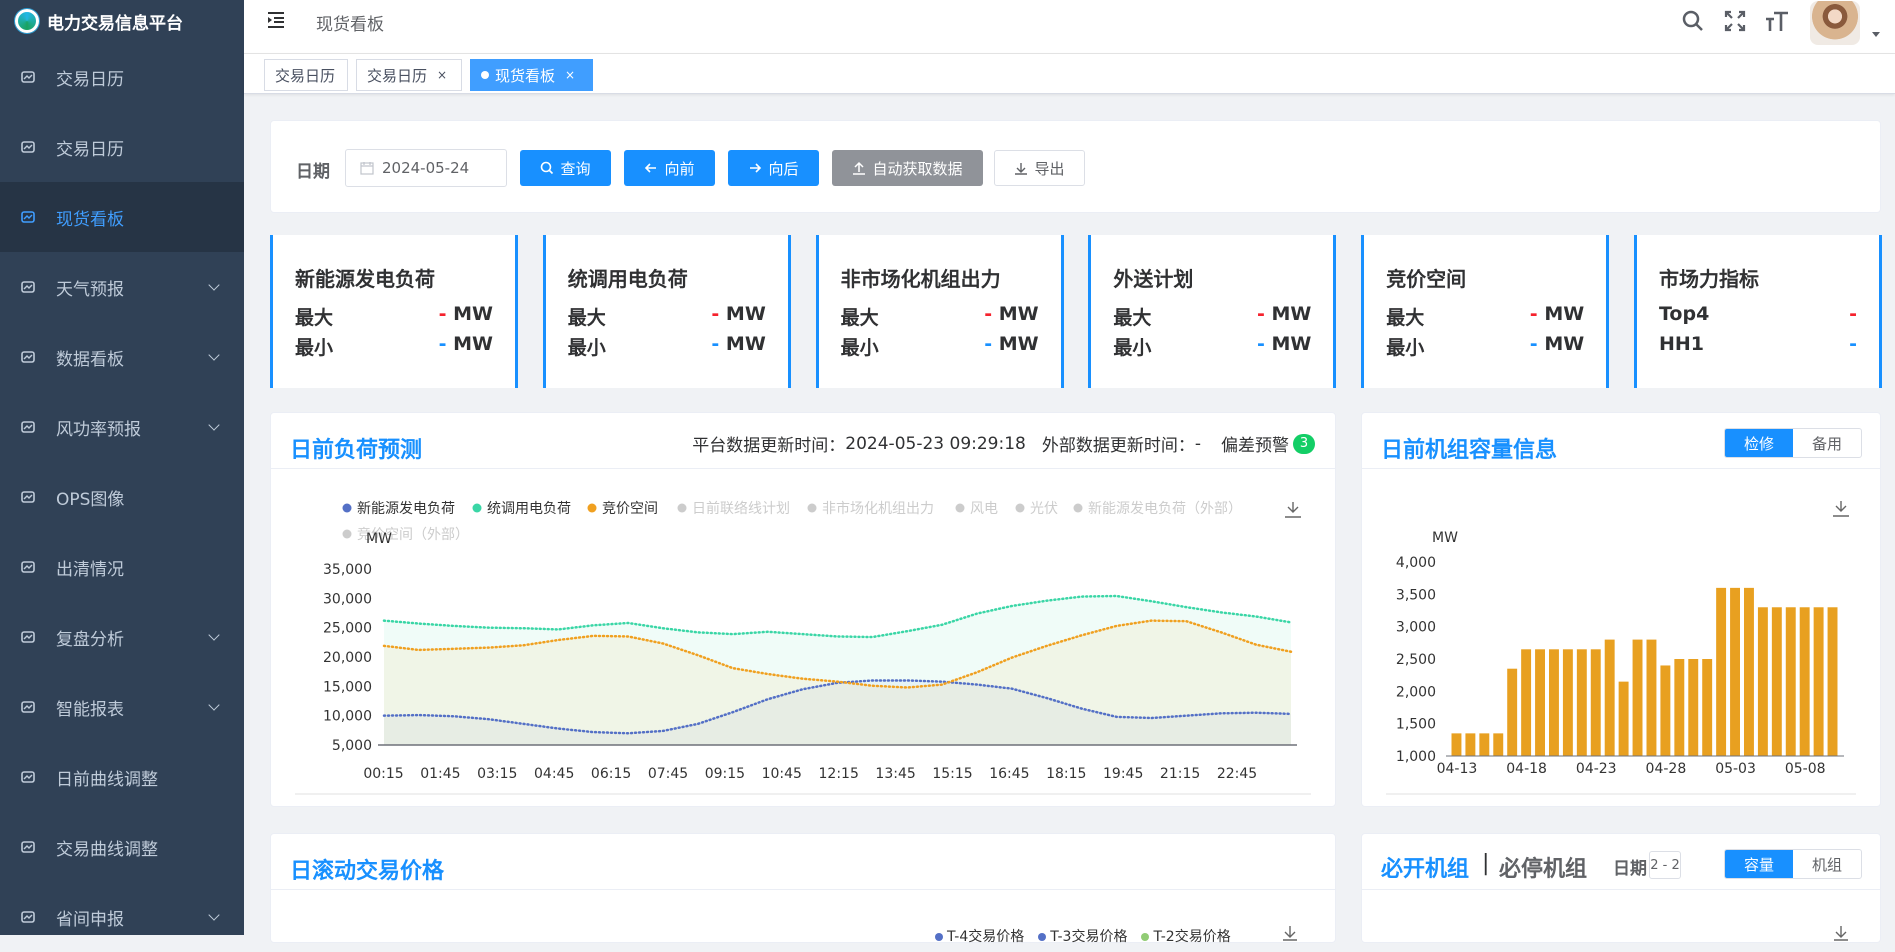 This screenshot has height=952, width=1895. Describe the element at coordinates (623, 508) in the screenshot. I see `legend-item: 竞价空间` at that location.